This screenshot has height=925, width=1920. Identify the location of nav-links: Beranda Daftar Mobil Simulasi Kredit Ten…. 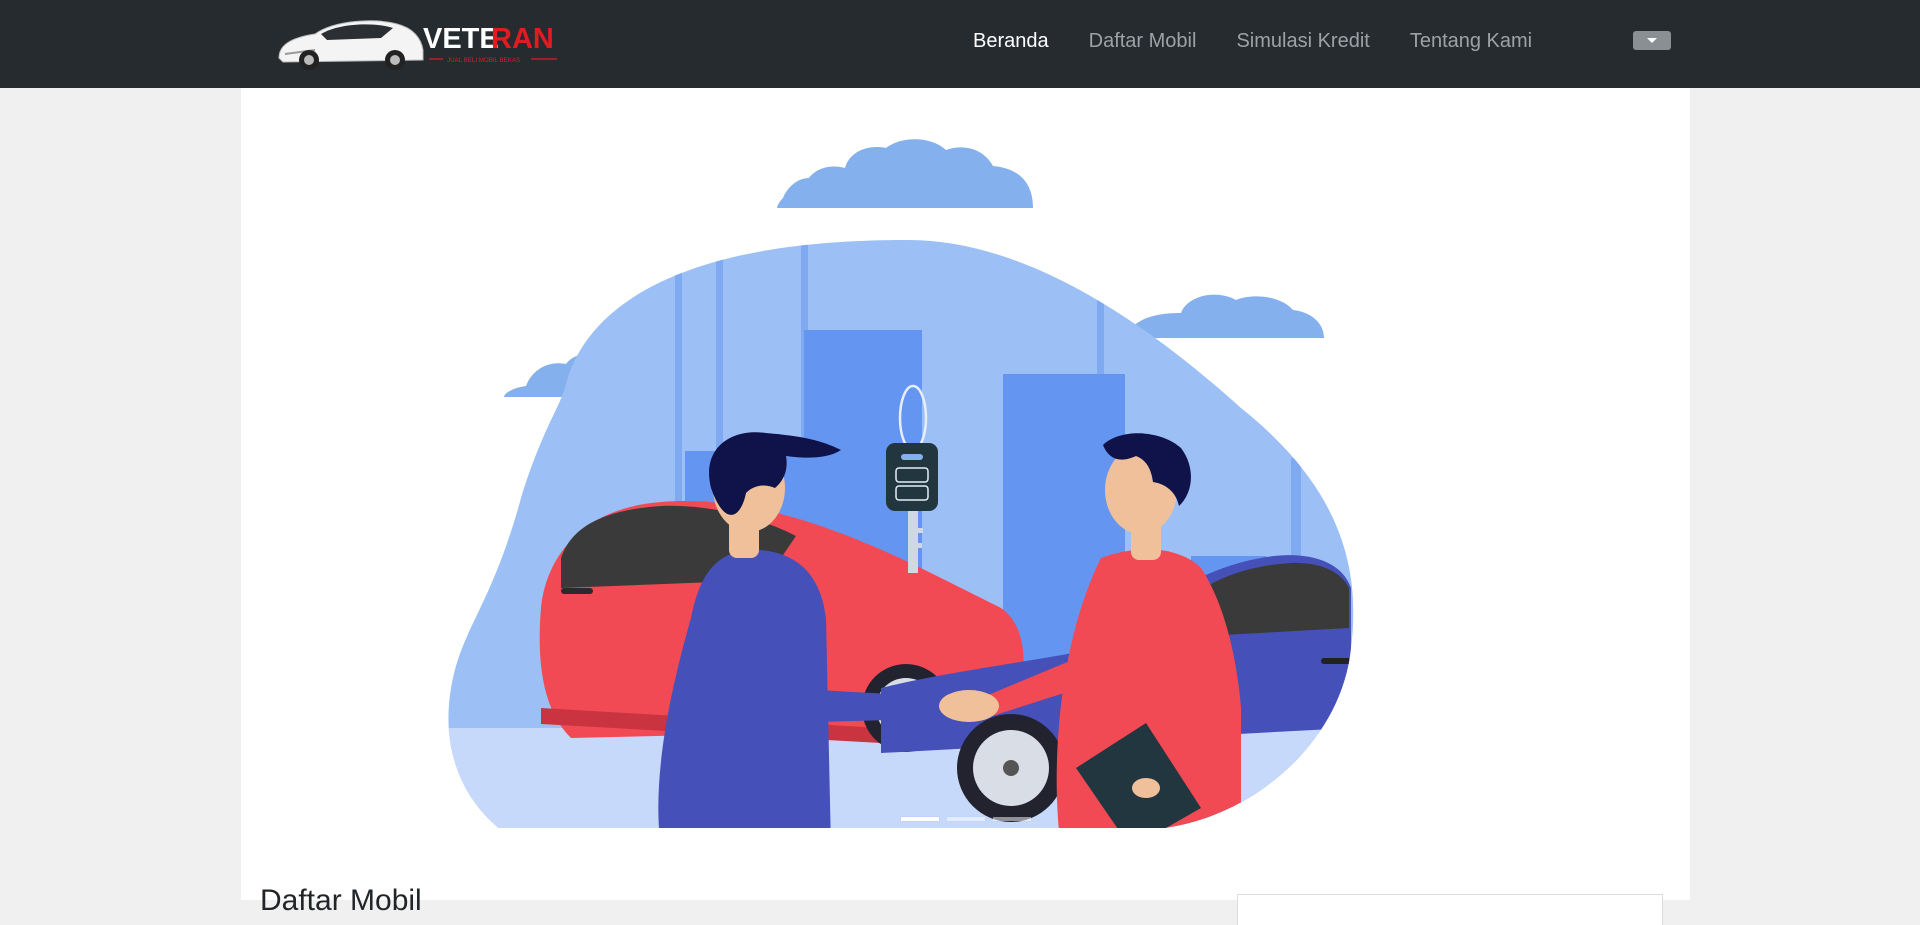
(1272, 41).